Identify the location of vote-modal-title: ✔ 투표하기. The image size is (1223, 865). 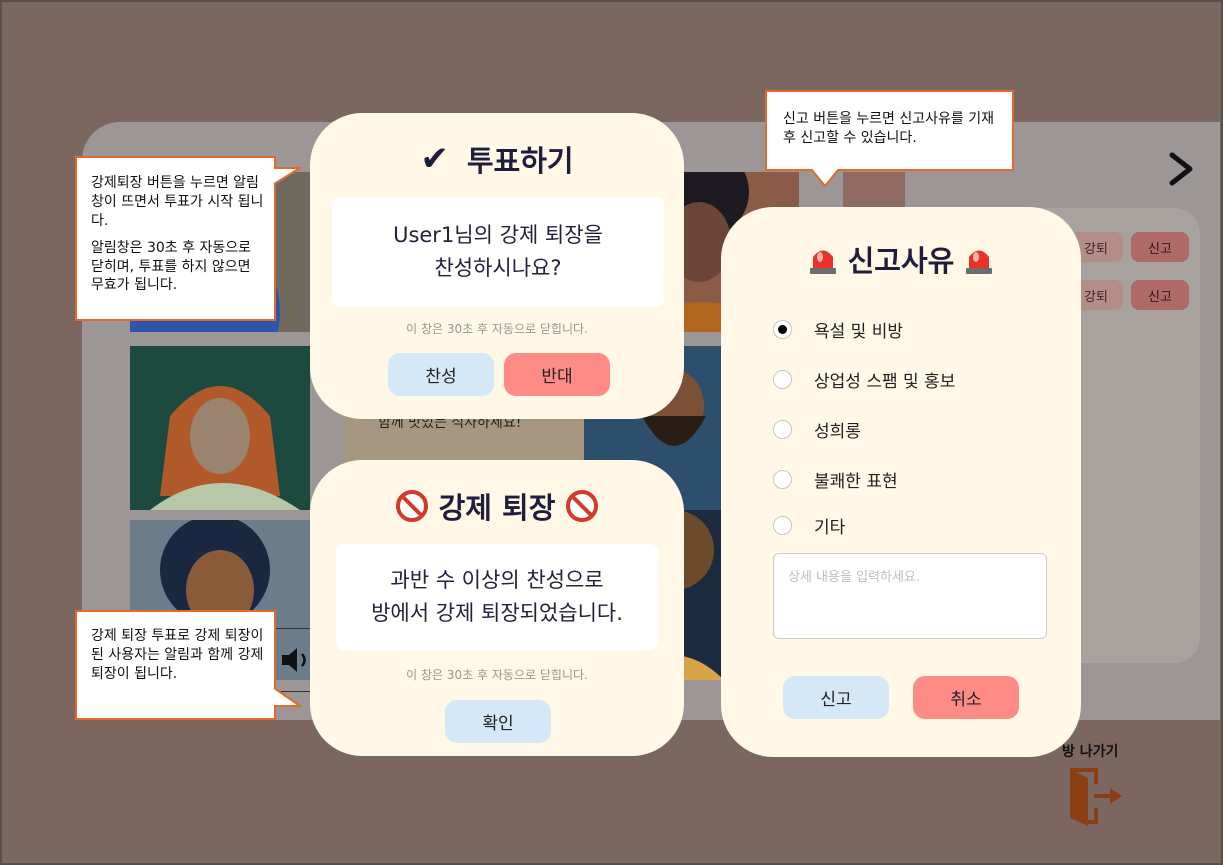
(497, 159).